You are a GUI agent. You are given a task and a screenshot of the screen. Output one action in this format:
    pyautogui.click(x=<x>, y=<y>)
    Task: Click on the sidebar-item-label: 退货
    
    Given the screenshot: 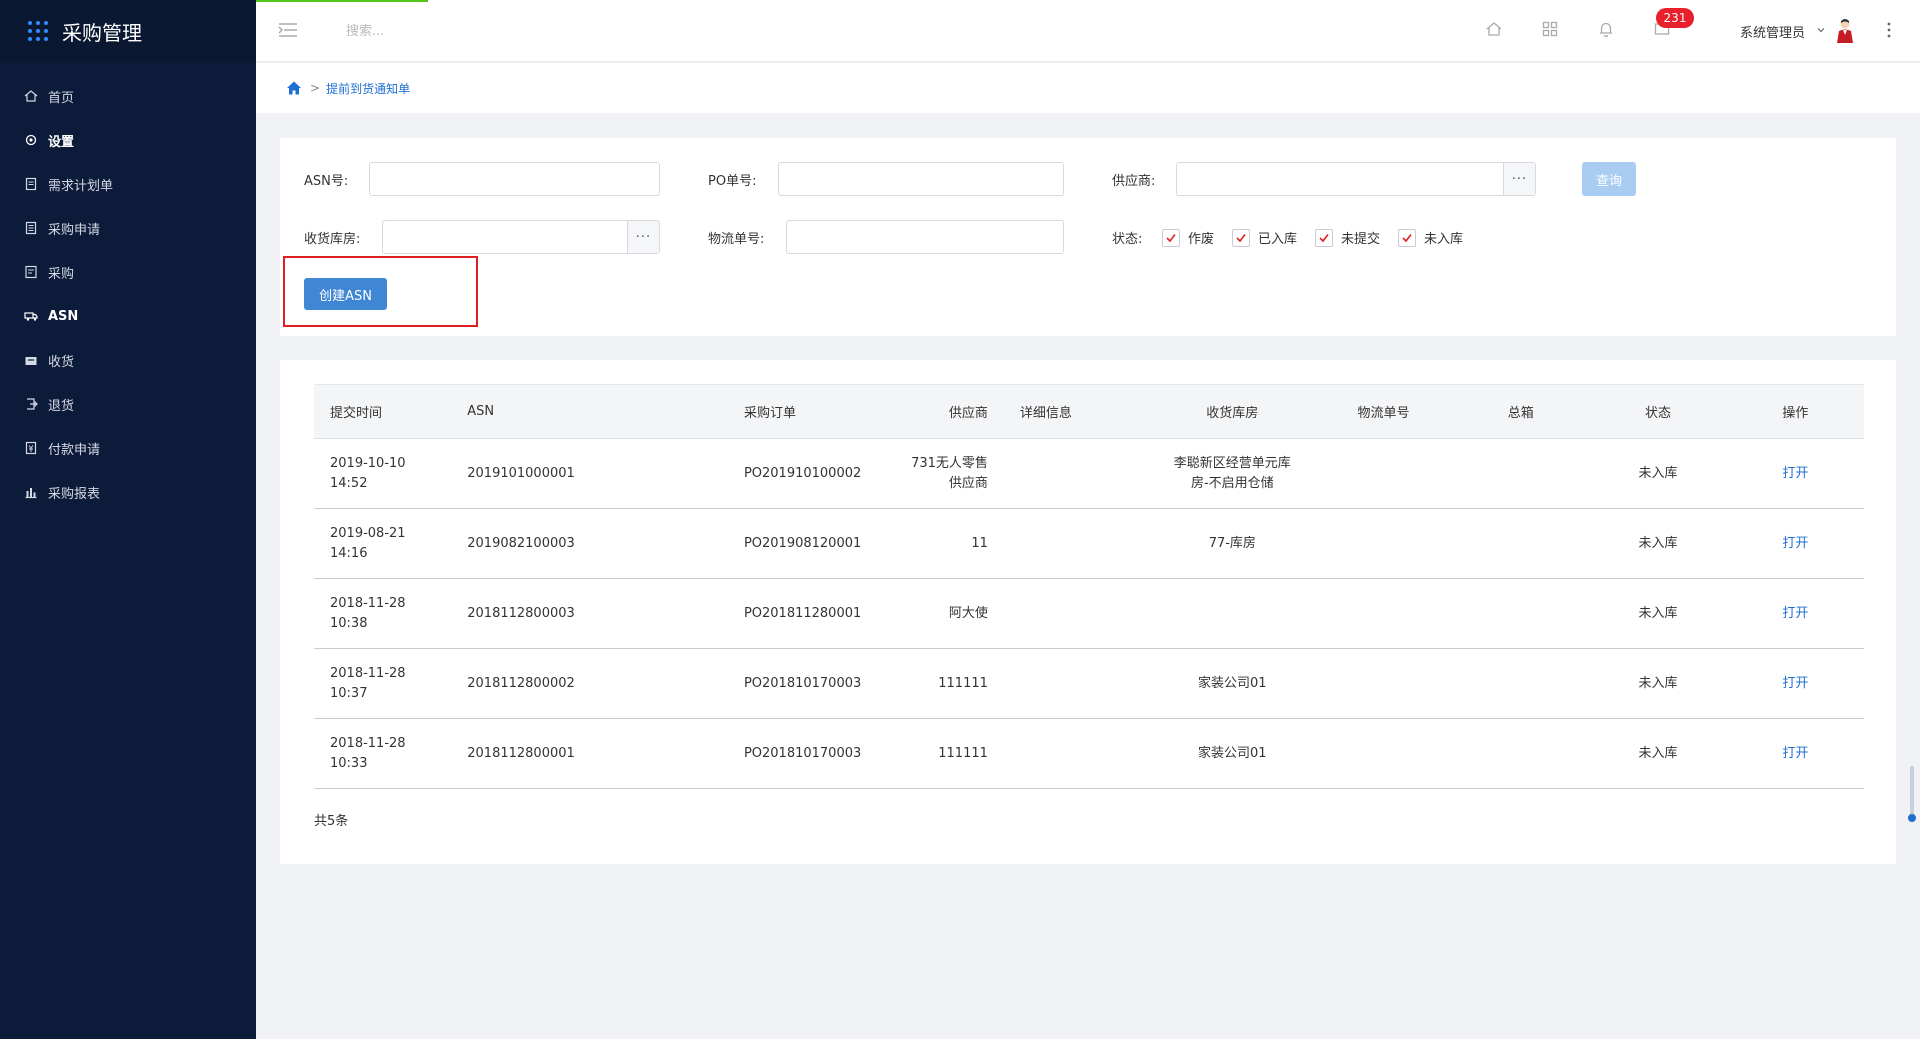 What is the action you would take?
    pyautogui.click(x=61, y=406)
    